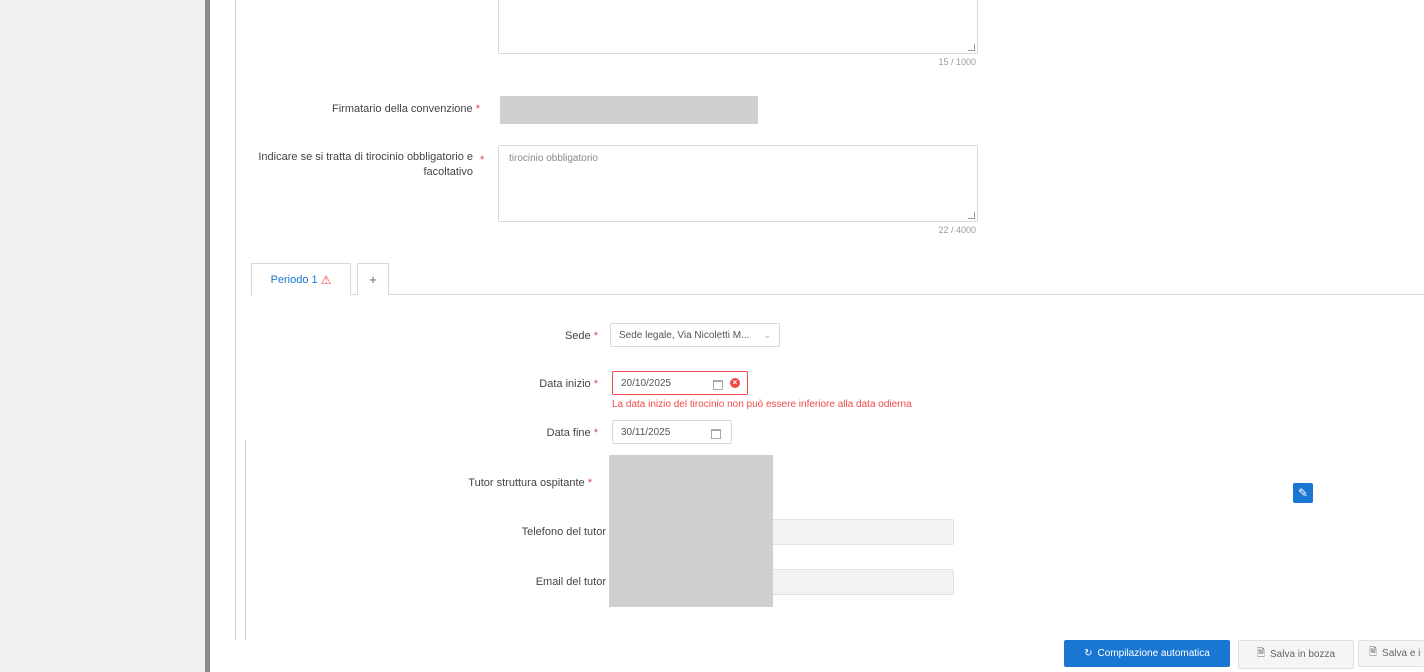  I want to click on edit-icon: ✎, so click(1303, 493).